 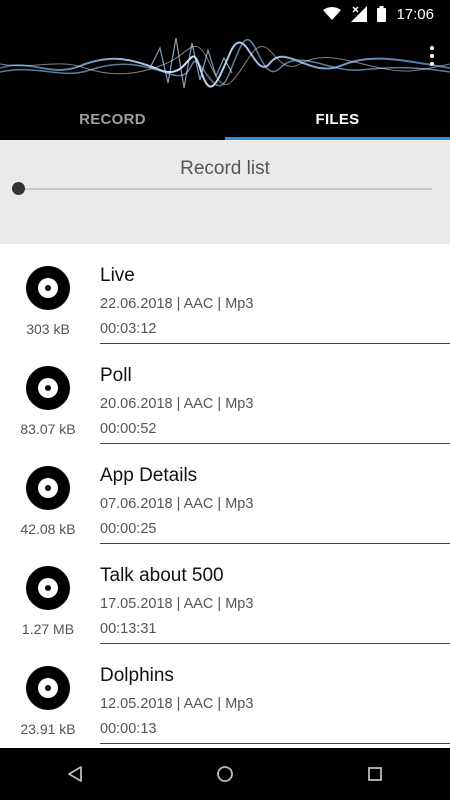 I want to click on record-name: Dolphins, so click(x=137, y=675).